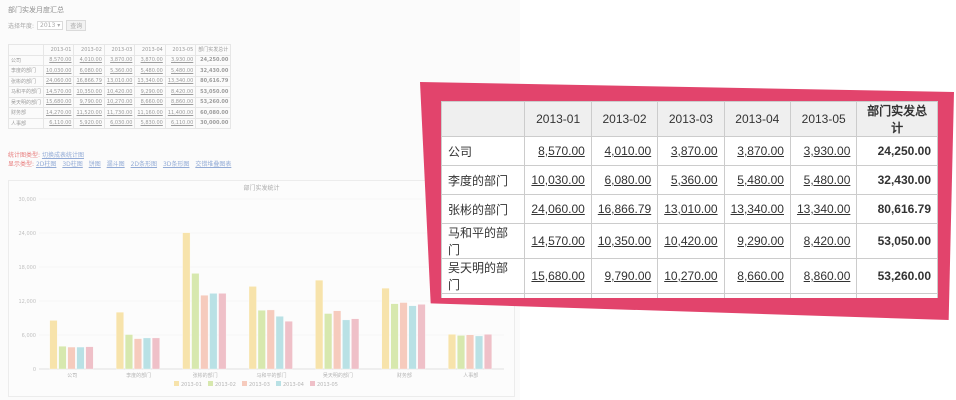  I want to click on month-value-link: 5,920.00, so click(89, 123).